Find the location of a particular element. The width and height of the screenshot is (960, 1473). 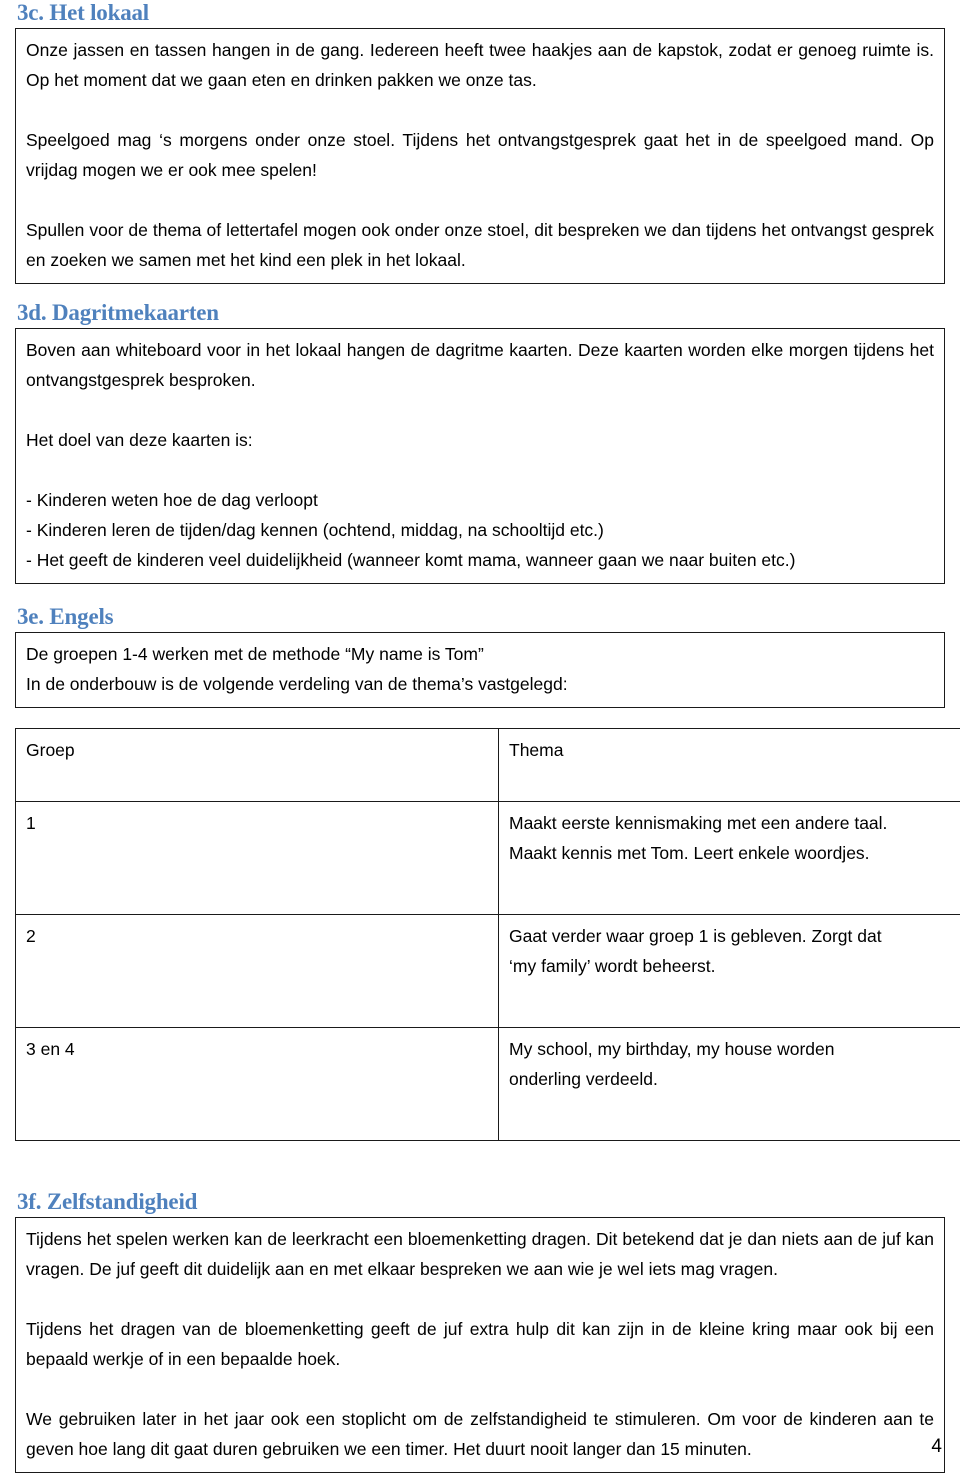

table-cell-groep: 3 en 4 is located at coordinates (257, 1084).